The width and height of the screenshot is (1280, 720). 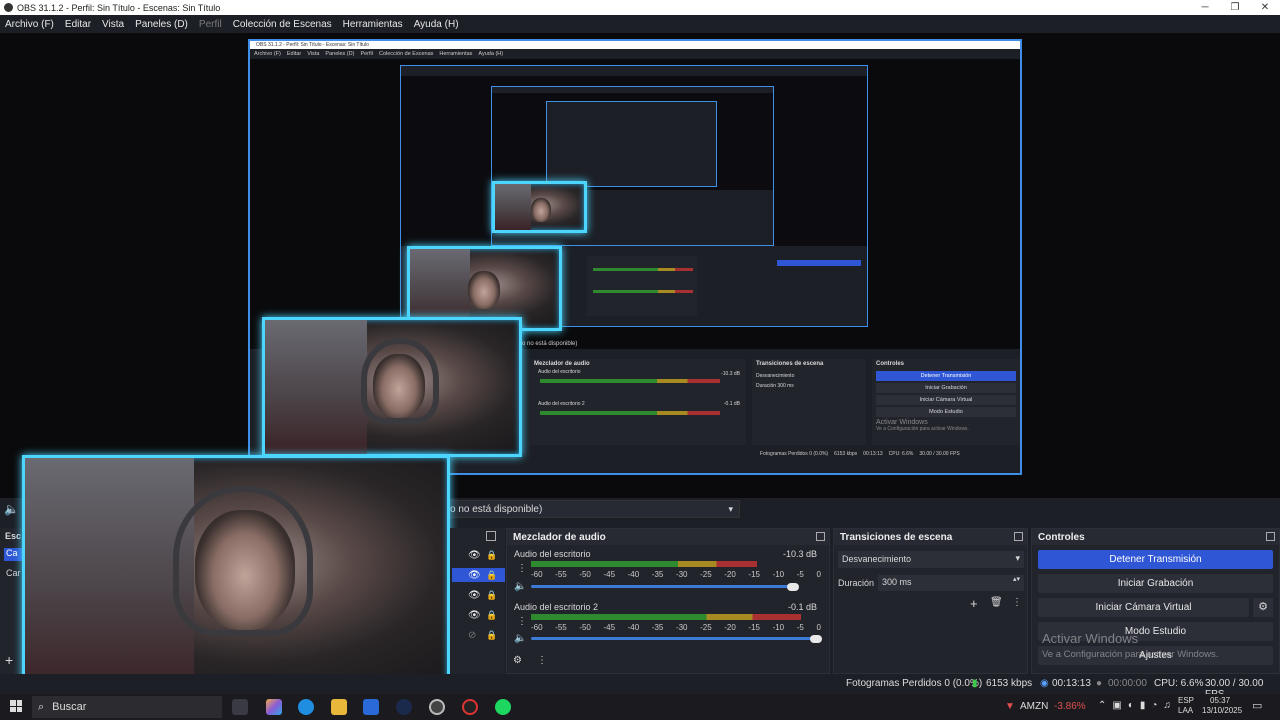 I want to click on menu-perfil: Perfil, so click(x=210, y=24).